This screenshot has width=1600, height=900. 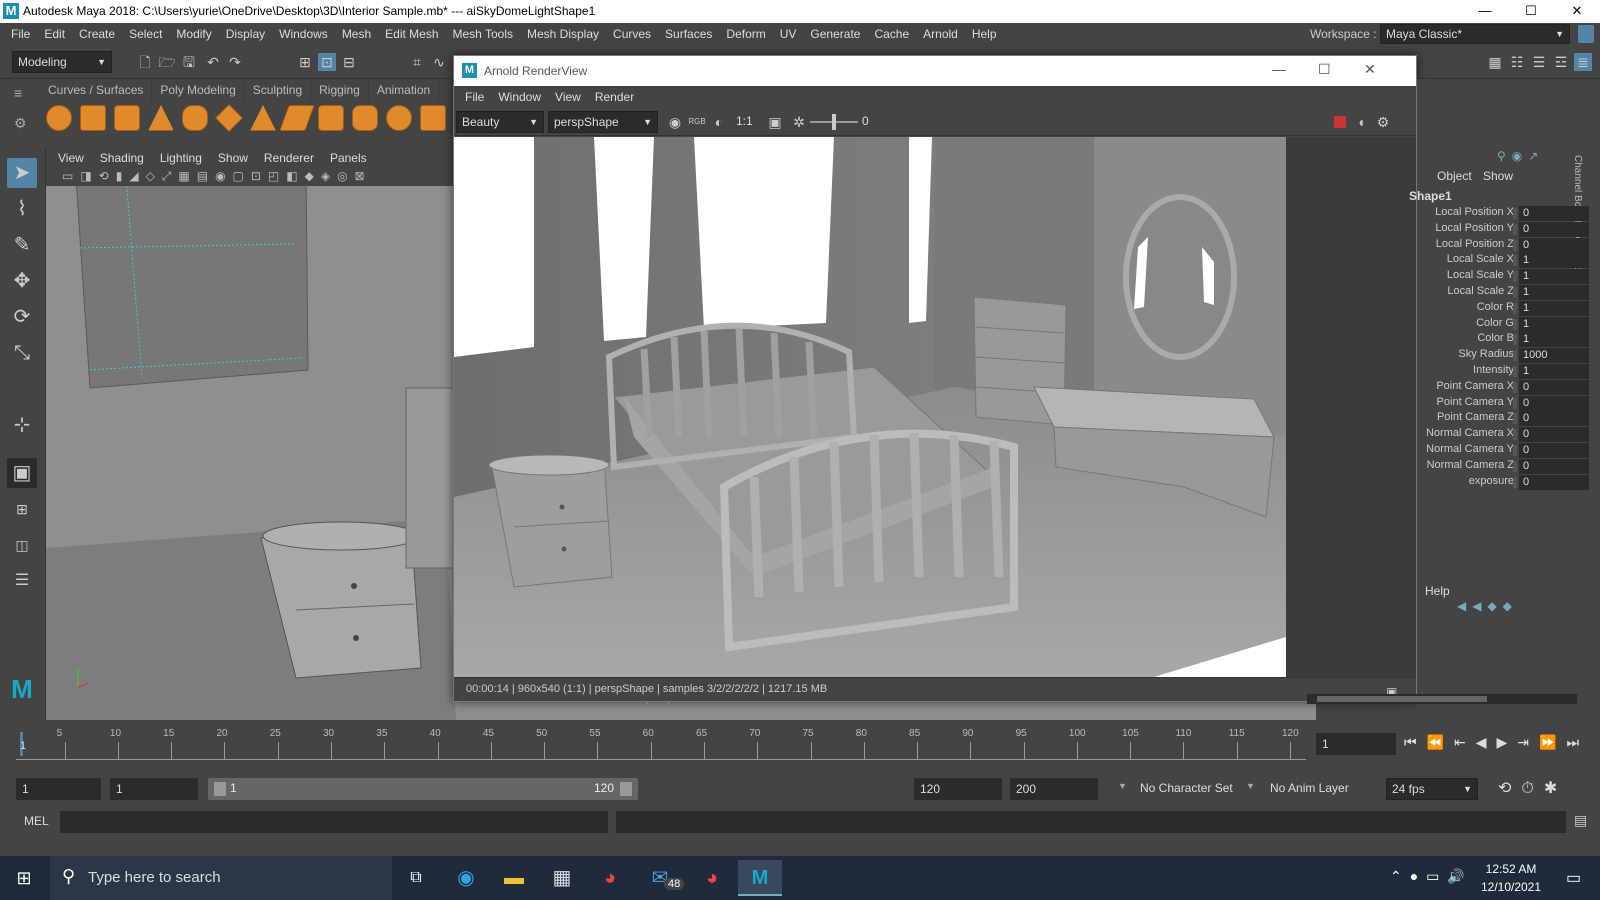 I want to click on viewport-menu-lighting: Lighting, so click(x=181, y=158).